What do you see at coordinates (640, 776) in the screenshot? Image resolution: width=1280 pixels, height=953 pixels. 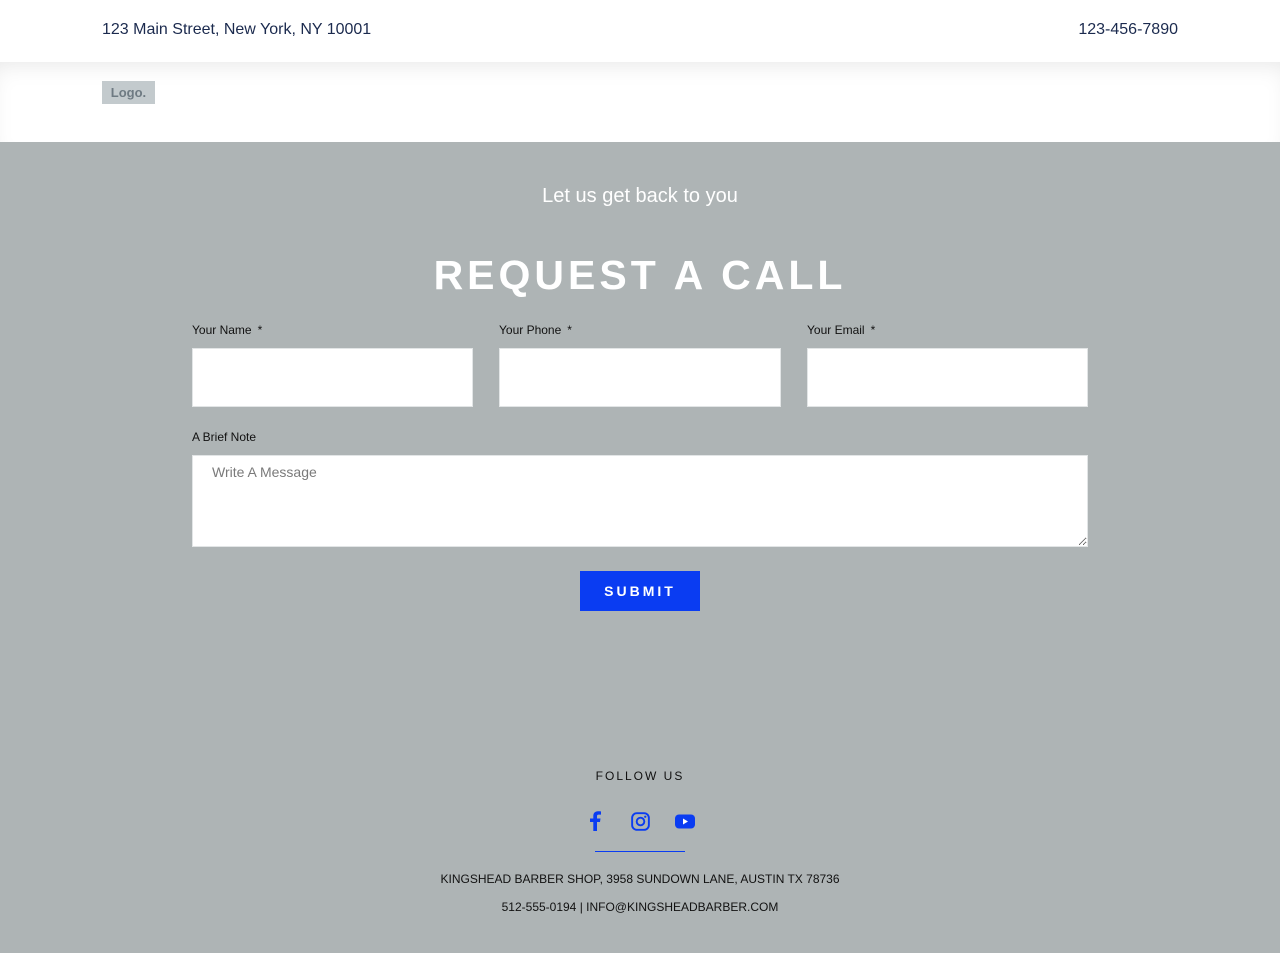 I see `follow-us-label: FOLLOW US` at bounding box center [640, 776].